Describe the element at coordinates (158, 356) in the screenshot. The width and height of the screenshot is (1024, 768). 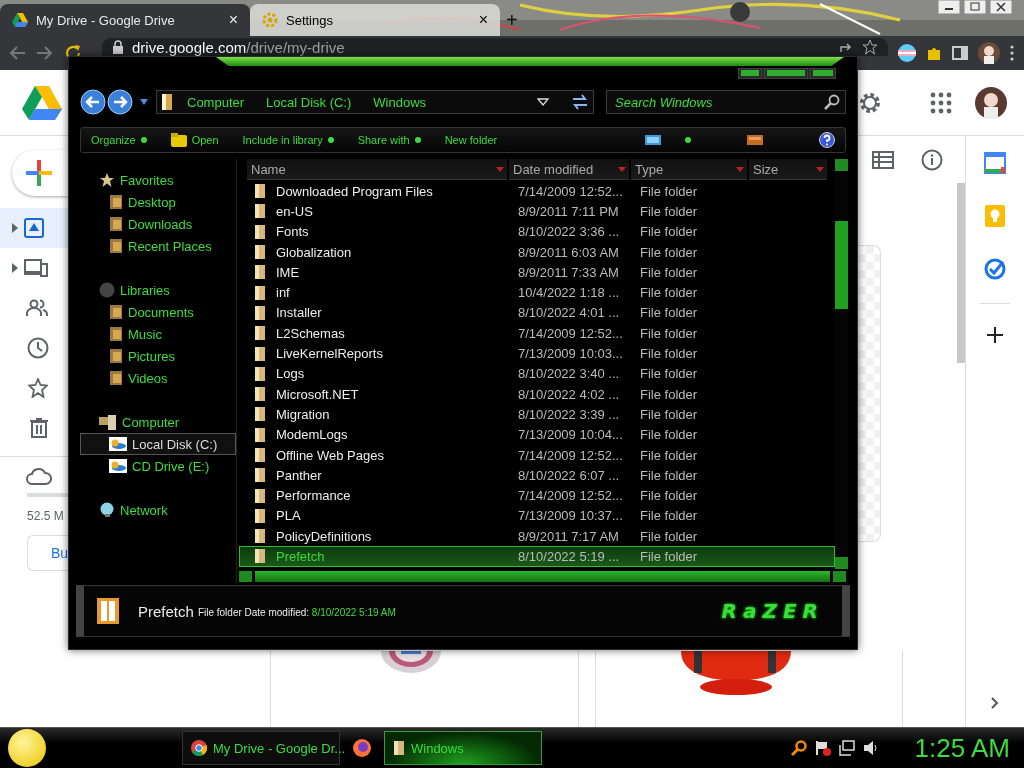
I see `nav-item: Pictures` at that location.